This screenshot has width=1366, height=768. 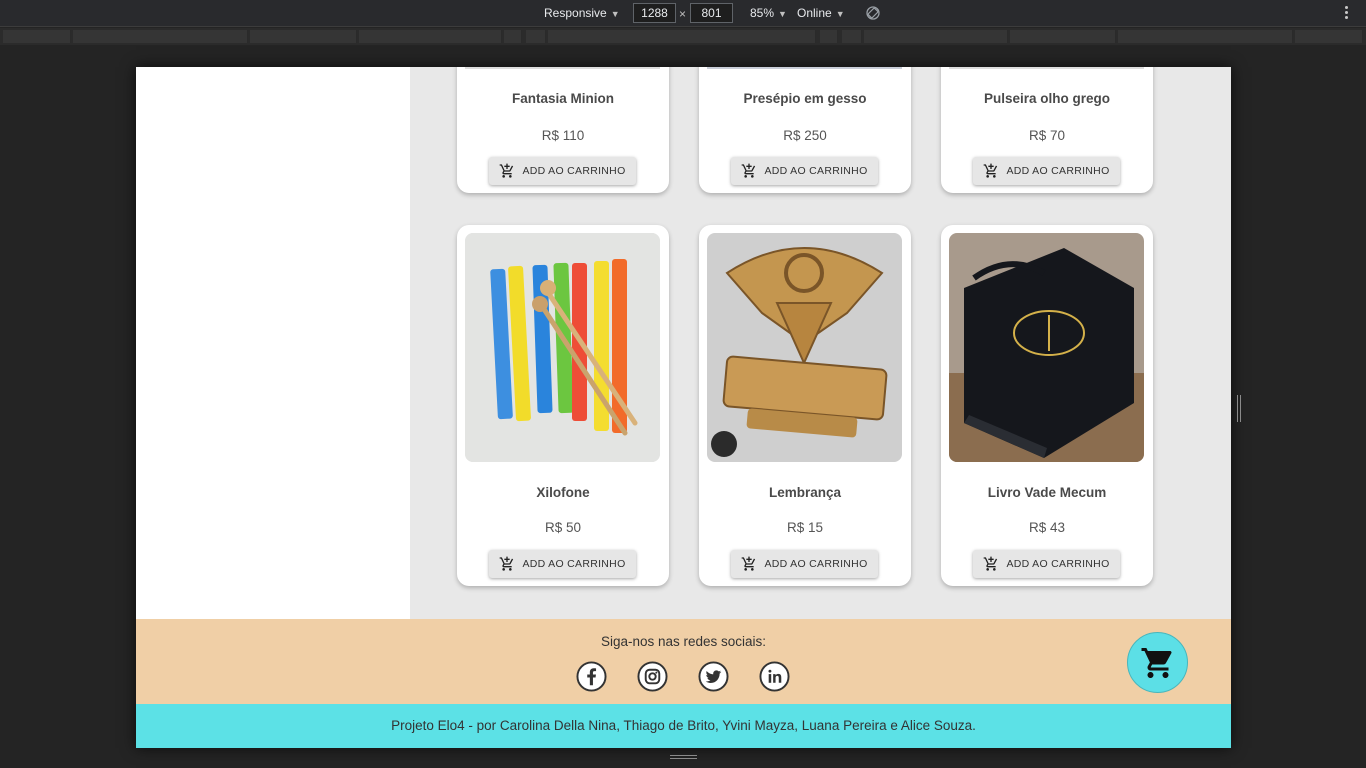 What do you see at coordinates (762, 13) in the screenshot?
I see `zoom-label: 85%` at bounding box center [762, 13].